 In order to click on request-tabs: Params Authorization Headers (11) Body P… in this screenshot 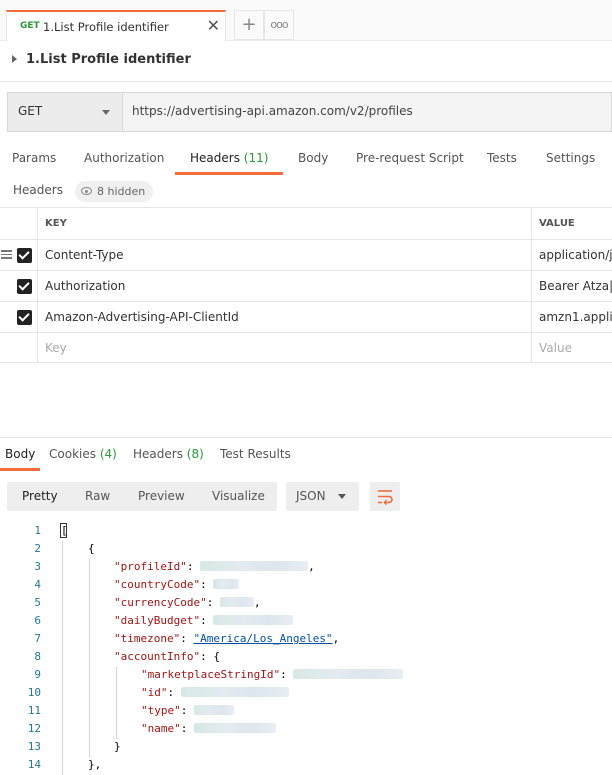, I will do `click(306, 159)`.